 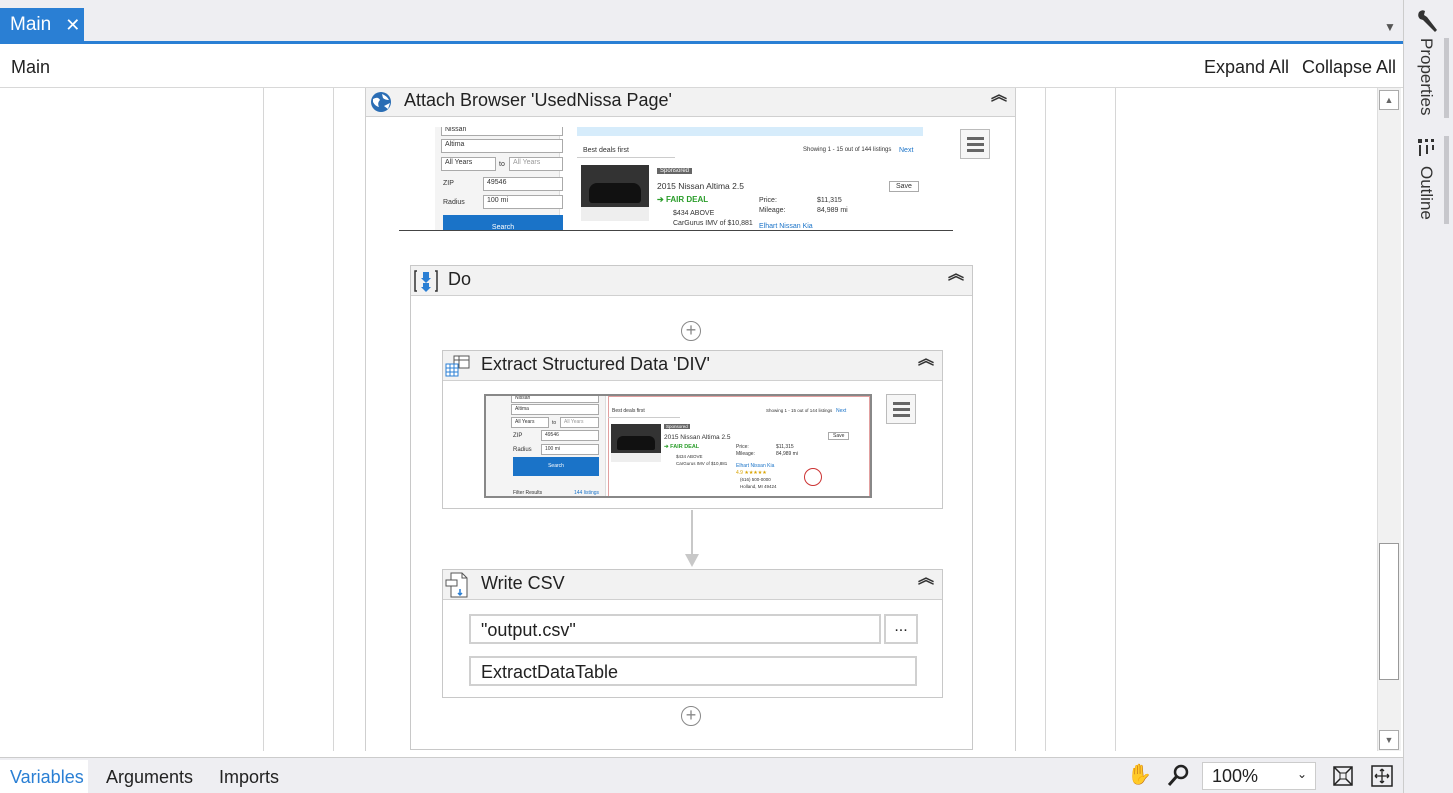 What do you see at coordinates (426, 281) in the screenshot?
I see `sequence-icon` at bounding box center [426, 281].